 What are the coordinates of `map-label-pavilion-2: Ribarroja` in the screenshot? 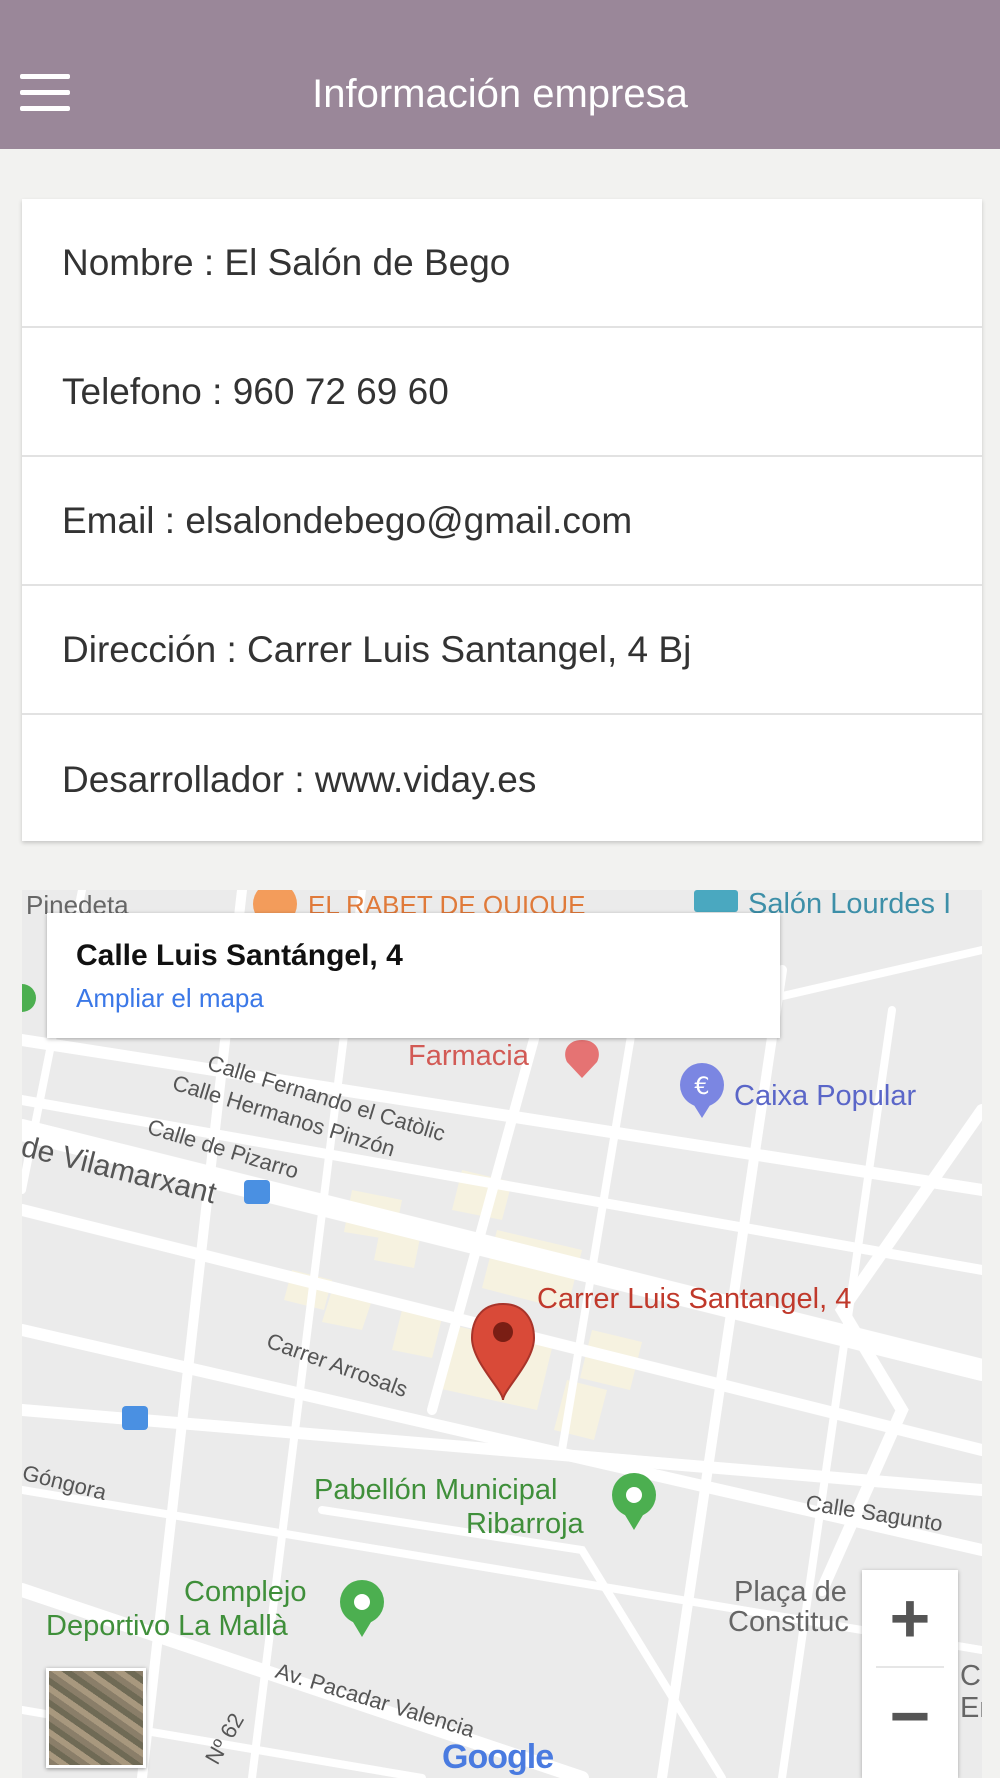 It's located at (525, 1524).